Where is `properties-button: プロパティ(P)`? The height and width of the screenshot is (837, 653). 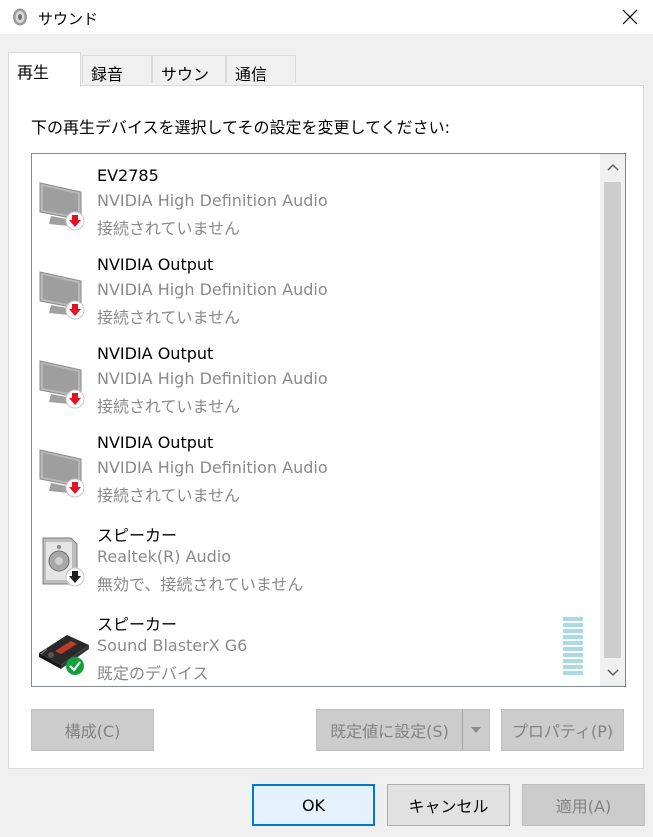
properties-button: プロパティ(P) is located at coordinates (562, 730).